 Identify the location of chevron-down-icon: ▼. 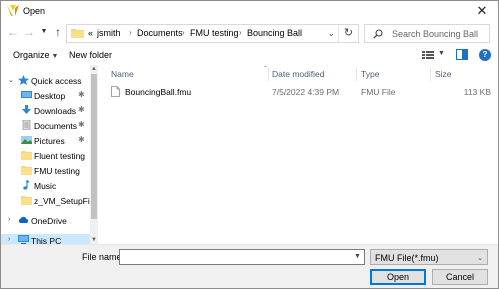
(44, 31).